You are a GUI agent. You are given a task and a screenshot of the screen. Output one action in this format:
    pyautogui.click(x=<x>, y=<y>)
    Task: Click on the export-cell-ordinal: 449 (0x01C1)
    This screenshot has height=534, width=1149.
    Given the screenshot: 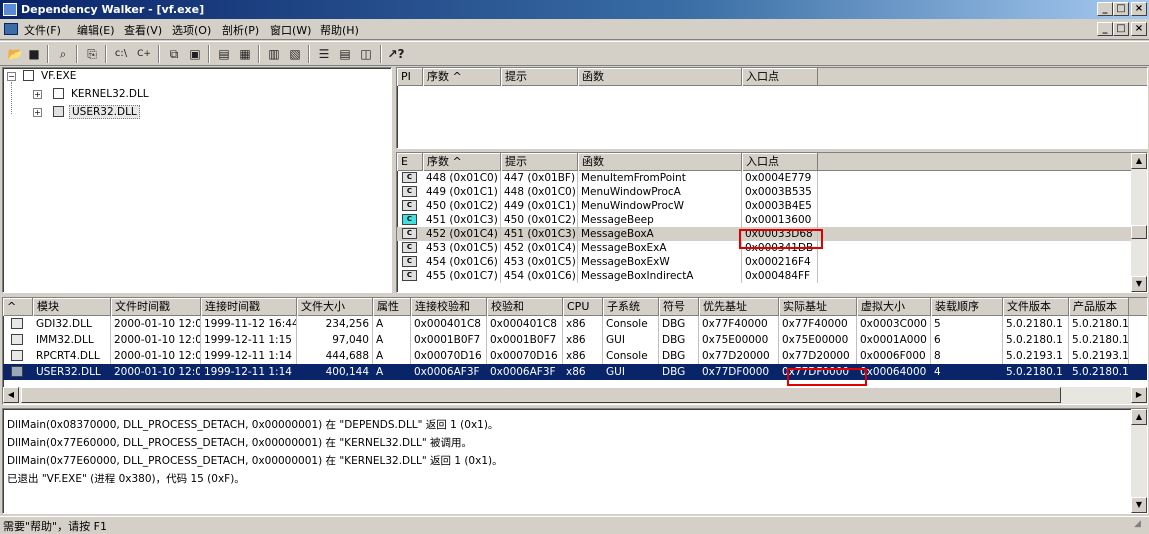 What is the action you would take?
    pyautogui.click(x=462, y=192)
    